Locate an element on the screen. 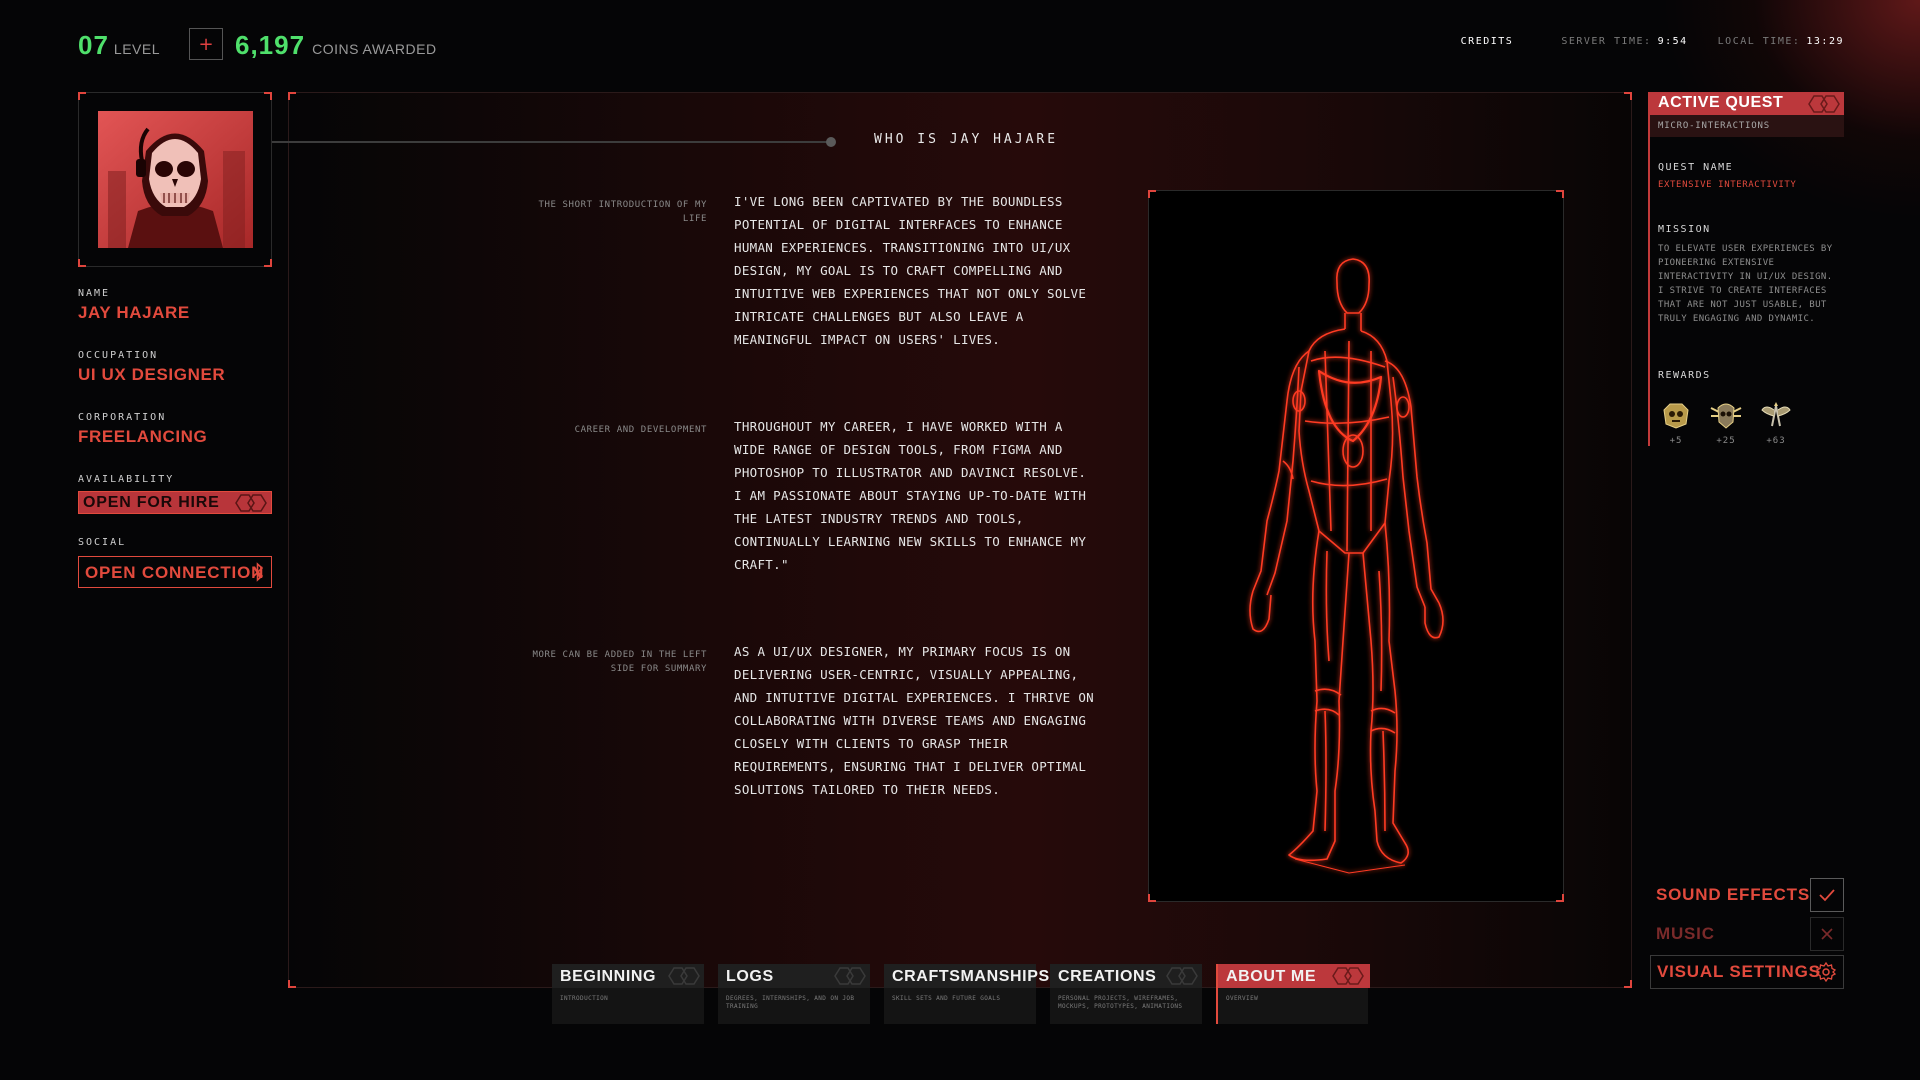 The image size is (1920, 1080). active-quest-header: ACTIVE QUEST is located at coordinates (1747, 103).